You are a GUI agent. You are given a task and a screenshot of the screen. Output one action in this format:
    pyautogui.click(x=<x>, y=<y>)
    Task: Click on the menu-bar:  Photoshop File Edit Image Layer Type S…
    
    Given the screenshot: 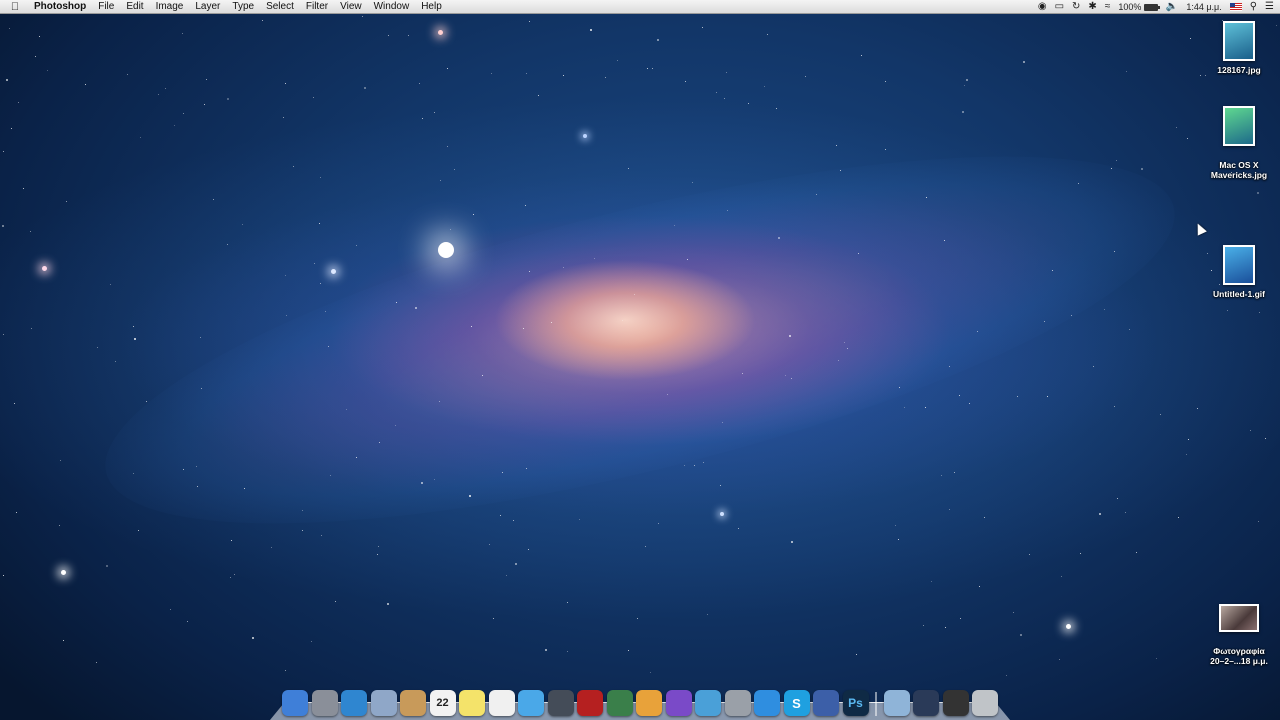 What is the action you would take?
    pyautogui.click(x=640, y=7)
    